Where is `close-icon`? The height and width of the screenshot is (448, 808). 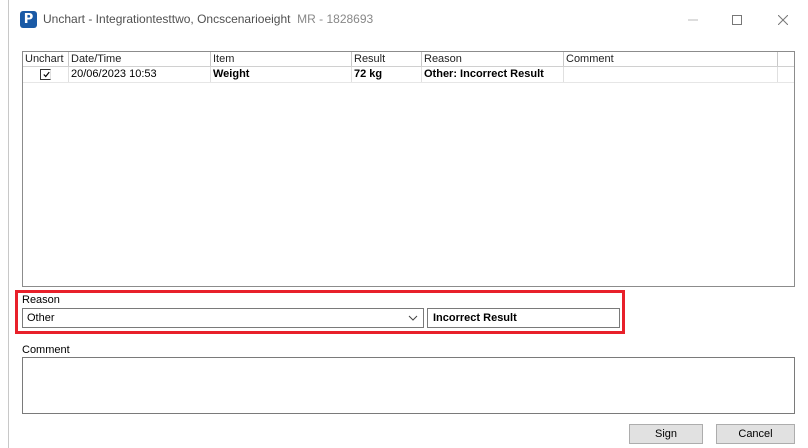
close-icon is located at coordinates (783, 20).